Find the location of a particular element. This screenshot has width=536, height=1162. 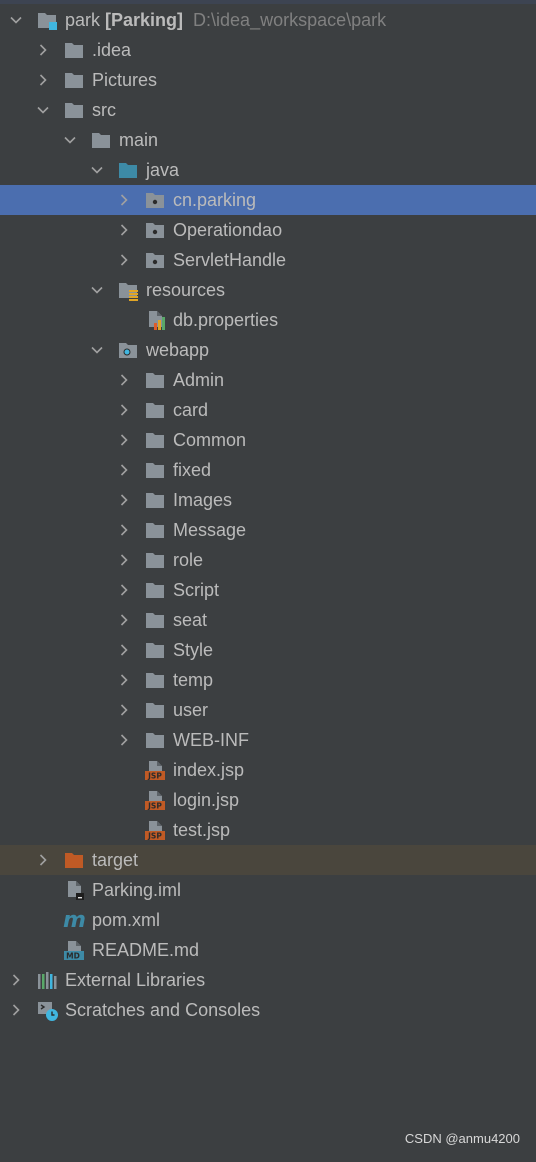

tree-item-java: java is located at coordinates (268, 170).